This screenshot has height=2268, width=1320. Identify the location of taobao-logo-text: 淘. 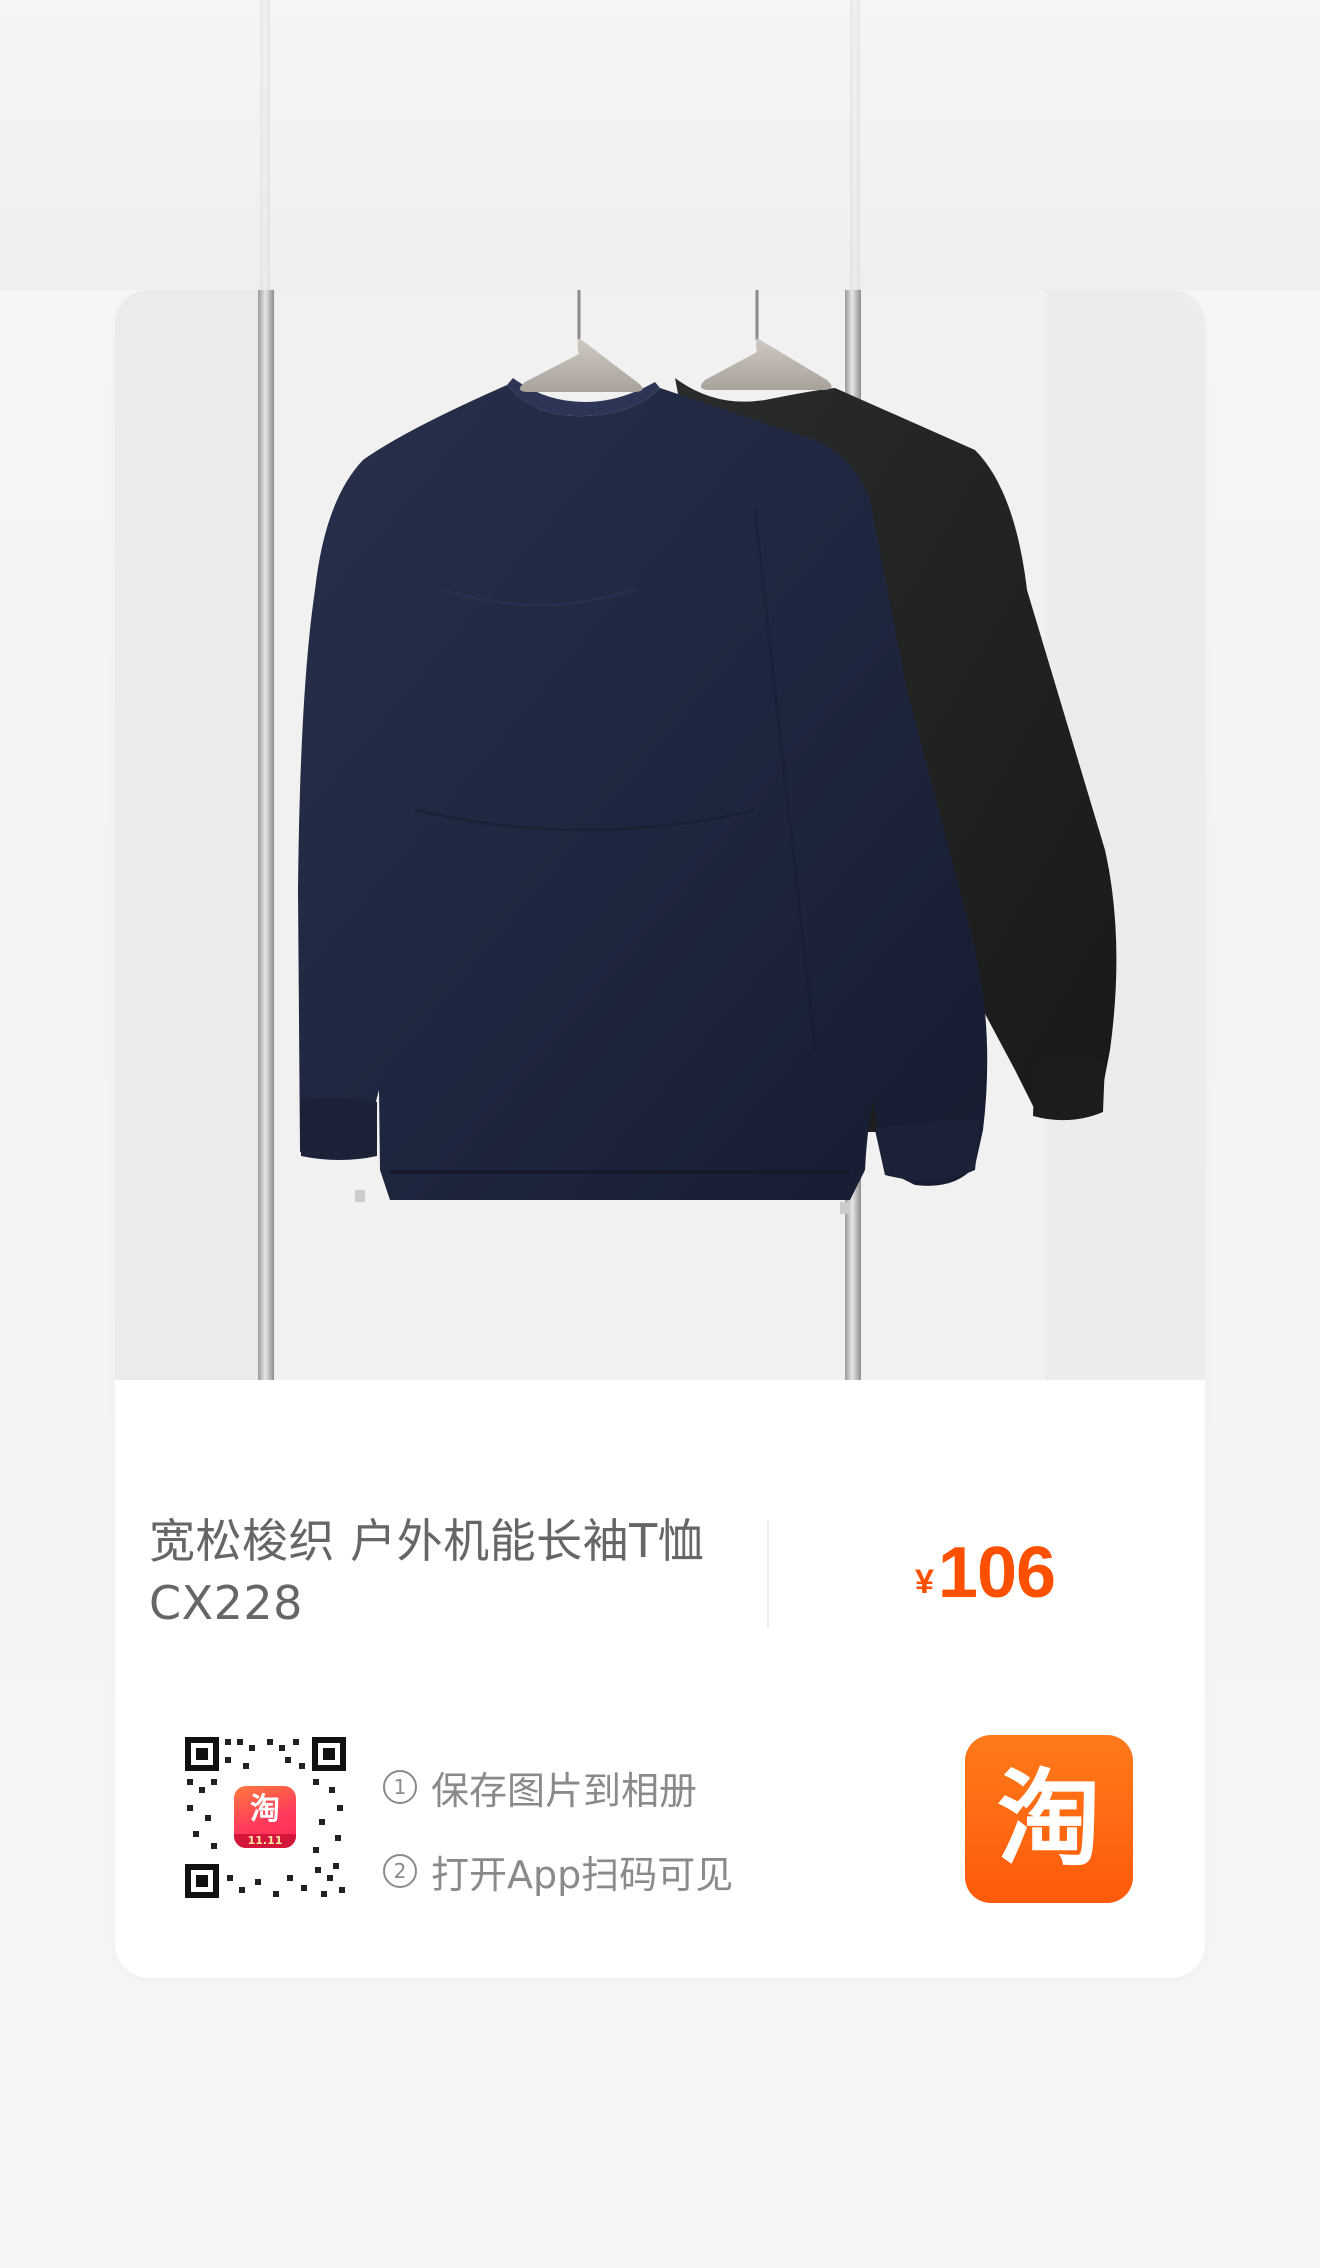
(1048, 1819).